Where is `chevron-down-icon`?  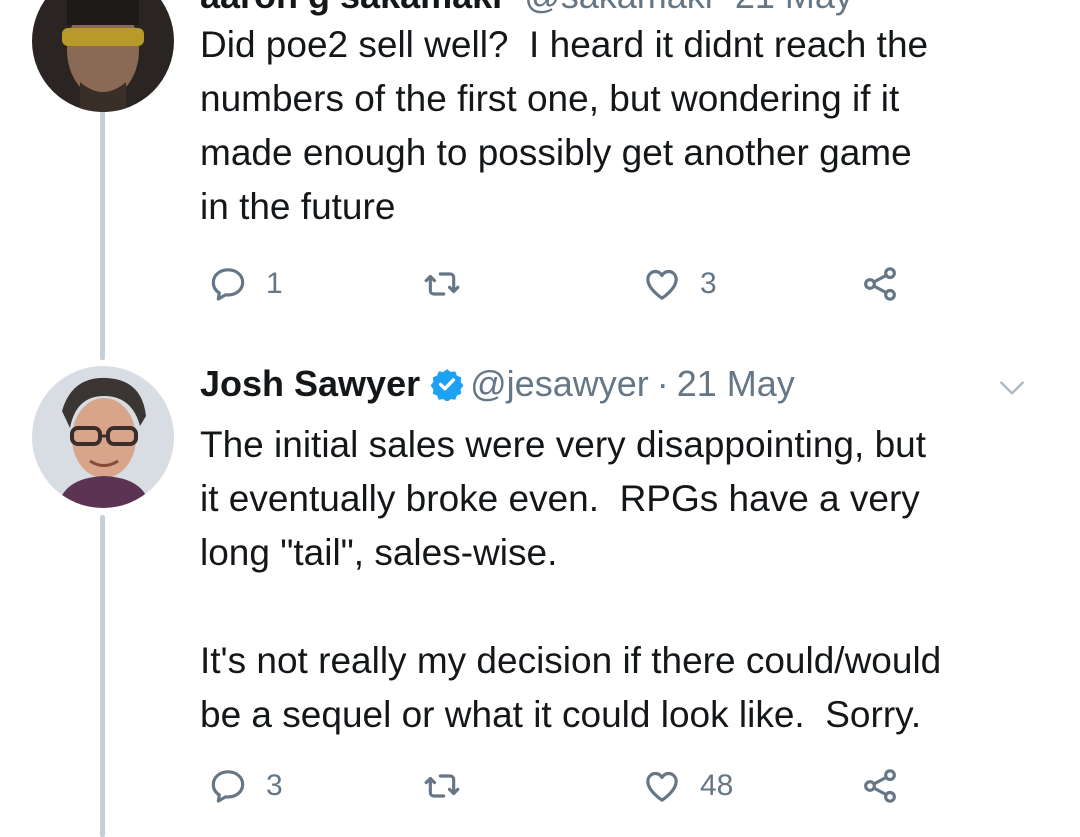 chevron-down-icon is located at coordinates (1012, 388).